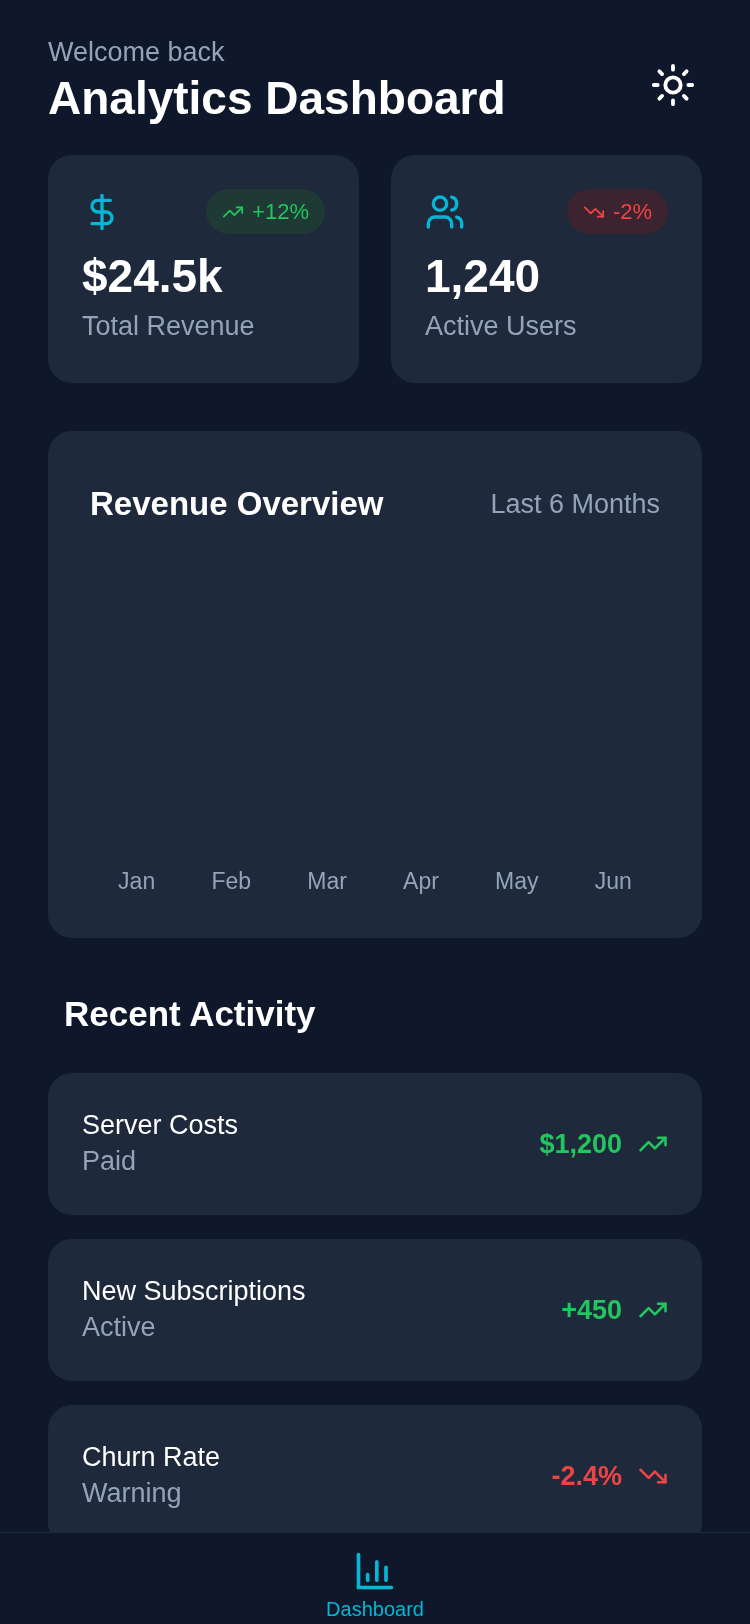  Describe the element at coordinates (501, 326) in the screenshot. I see `stat-label: Active Users` at that location.